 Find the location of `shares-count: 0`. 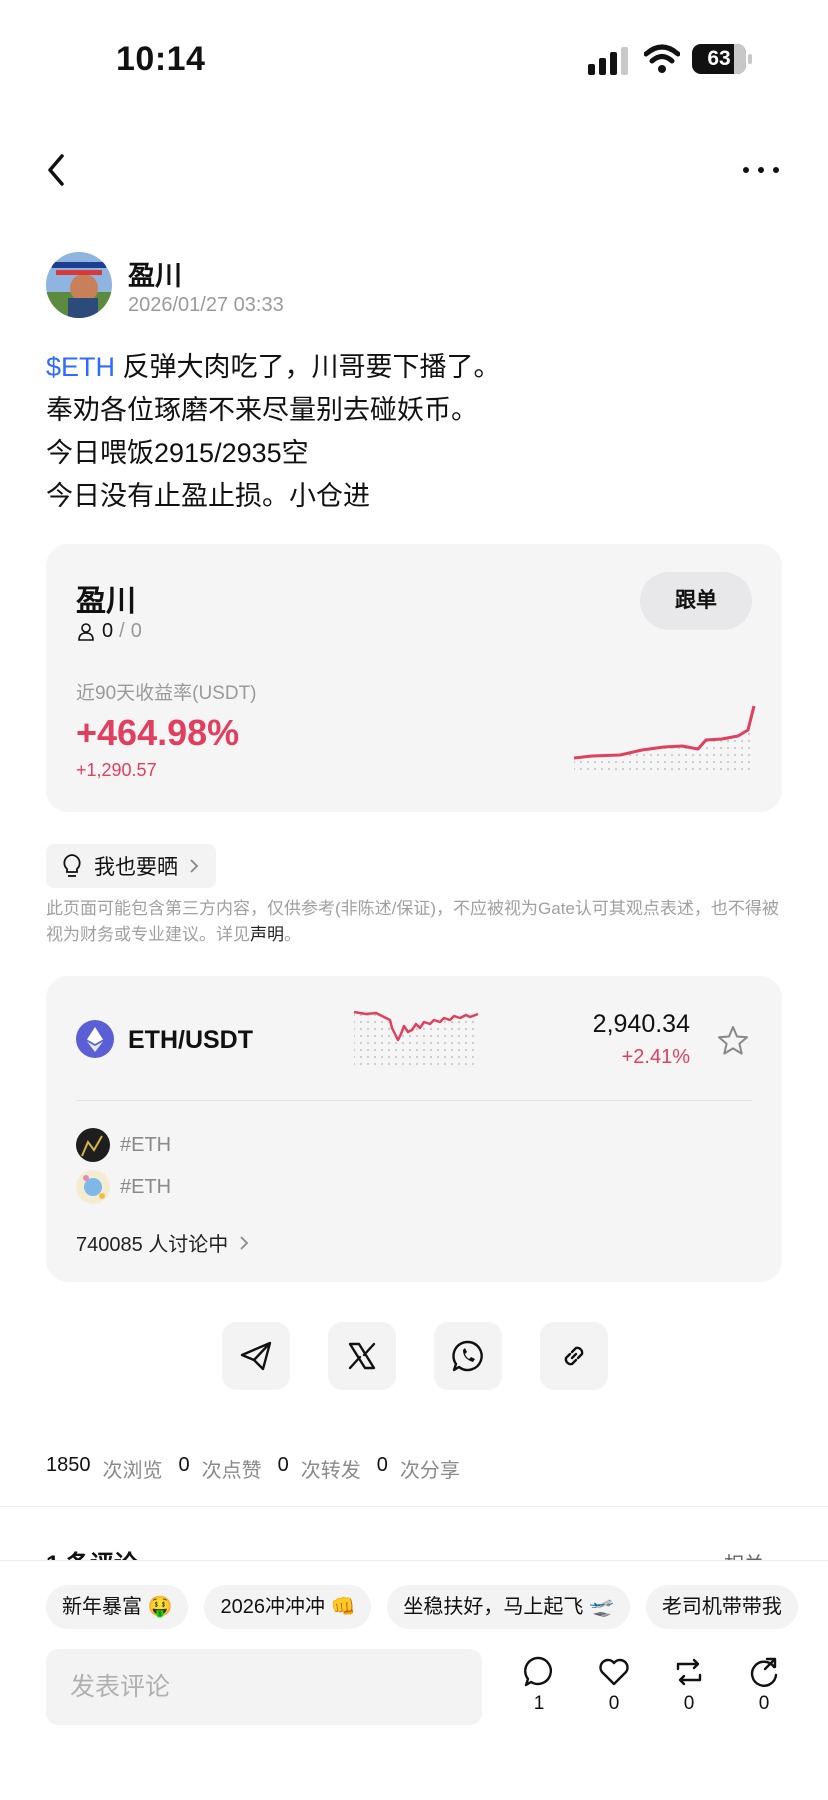

shares-count: 0 is located at coordinates (382, 1465).